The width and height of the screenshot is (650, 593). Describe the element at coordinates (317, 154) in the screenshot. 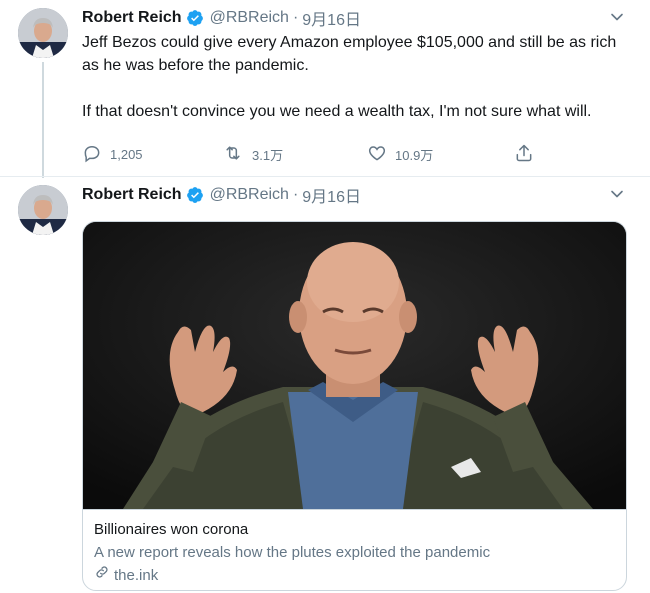

I see `tweet-actions: 1,205 3.1万 10.9万` at that location.